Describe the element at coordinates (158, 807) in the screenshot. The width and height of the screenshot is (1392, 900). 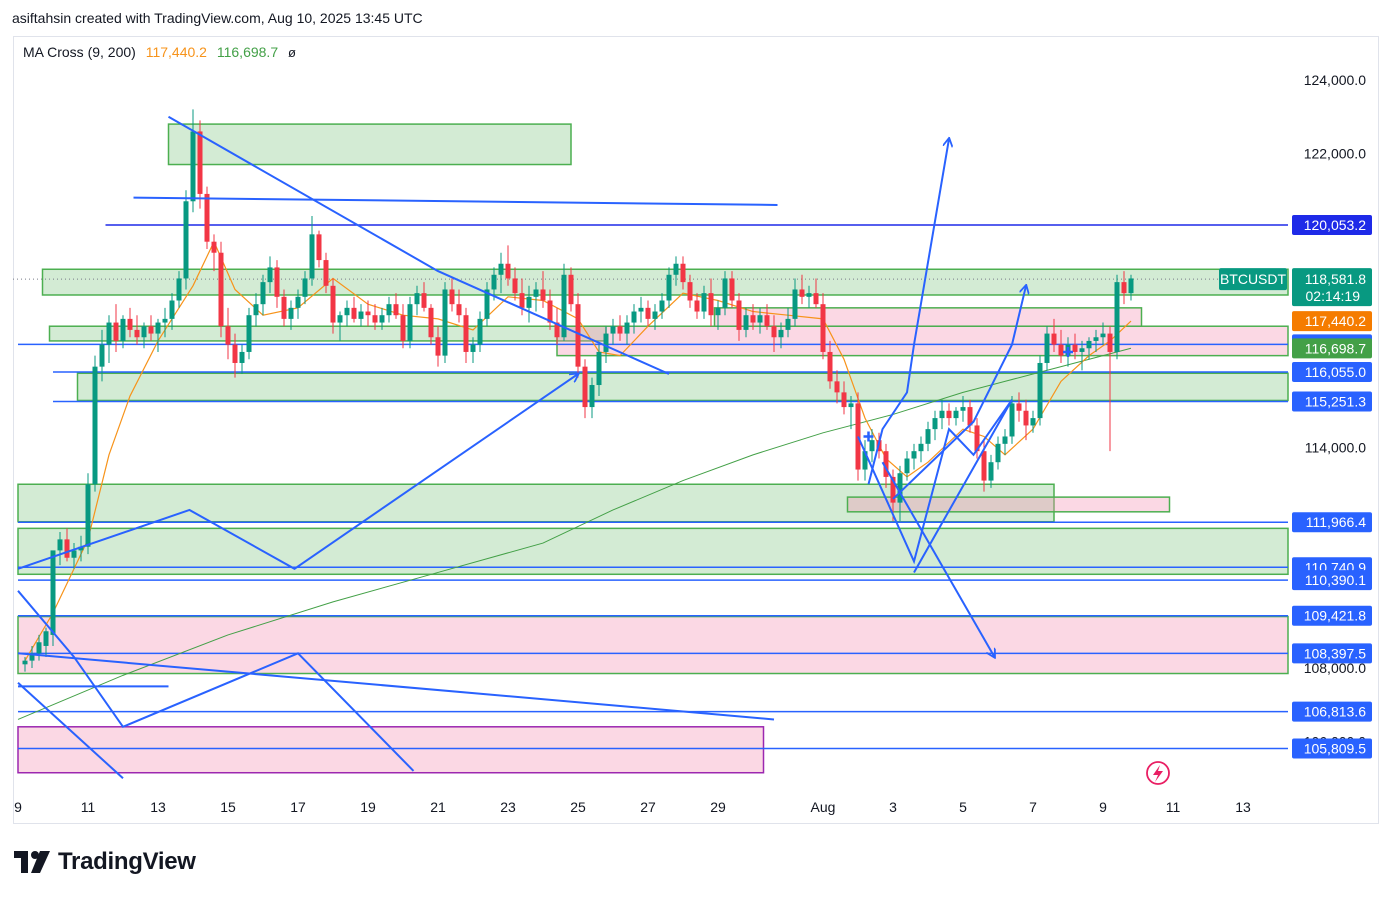
I see `x-axis-tick: 13` at that location.